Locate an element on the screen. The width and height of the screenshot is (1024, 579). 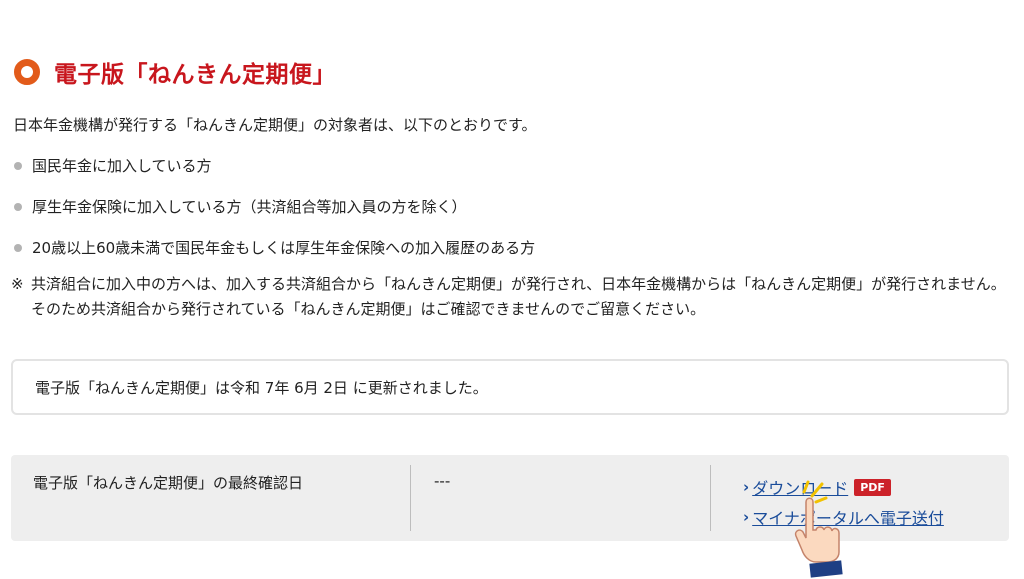
update-notice-text: 電子版「ねんきん定期便」は令和 7年 6月 2日 に更新されました。 is located at coordinates (261, 387).